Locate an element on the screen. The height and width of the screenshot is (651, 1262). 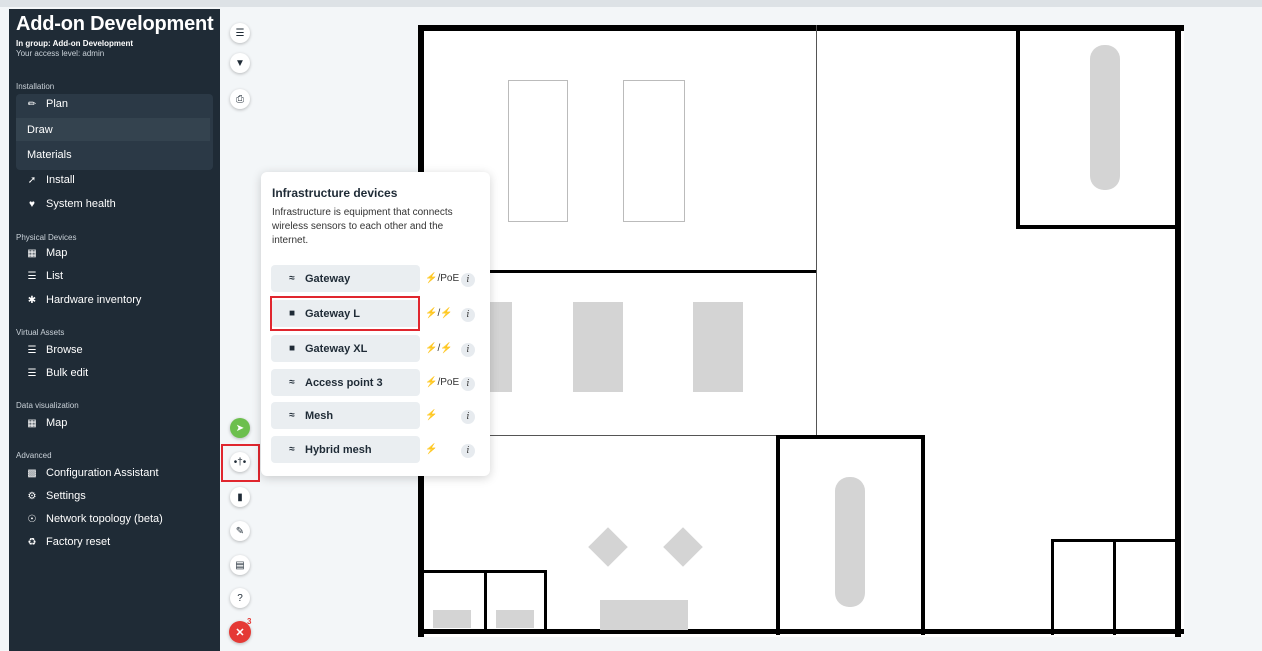
wall-top is located at coordinates (801, 28).